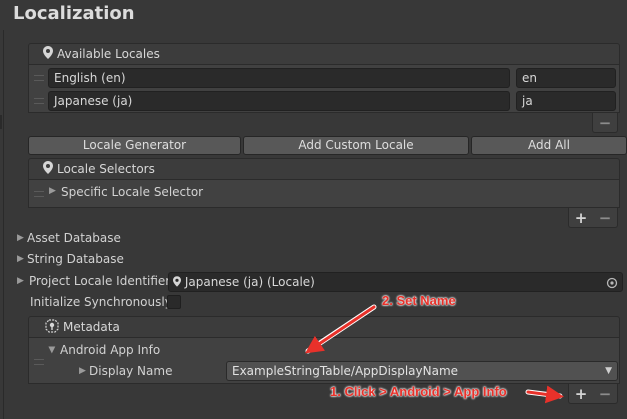 The image size is (627, 419). Describe the element at coordinates (340, 329) in the screenshot. I see `set-name-arrow` at that location.